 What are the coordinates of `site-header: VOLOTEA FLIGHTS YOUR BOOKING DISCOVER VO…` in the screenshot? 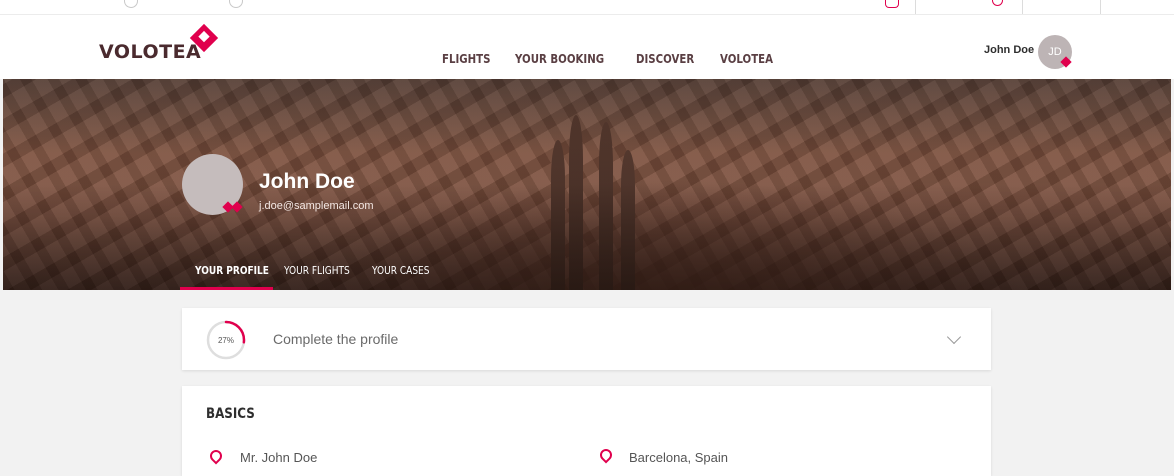 It's located at (587, 47).